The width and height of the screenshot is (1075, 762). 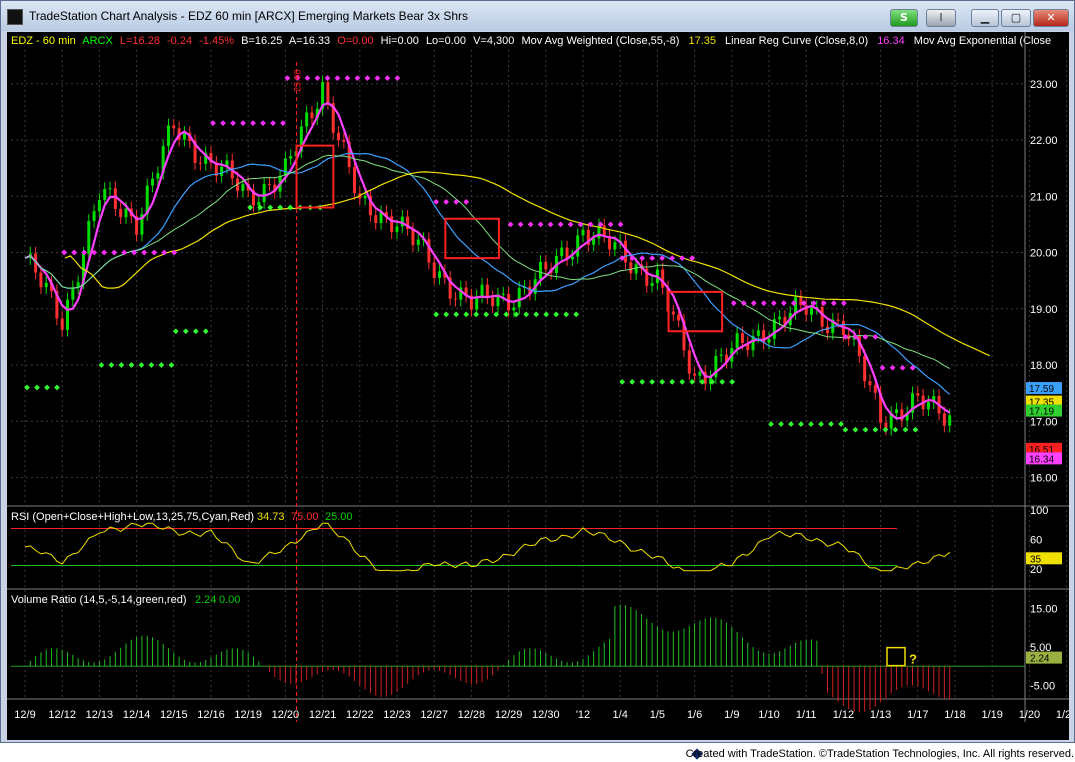 I want to click on minimize-button: ▁, so click(x=985, y=18).